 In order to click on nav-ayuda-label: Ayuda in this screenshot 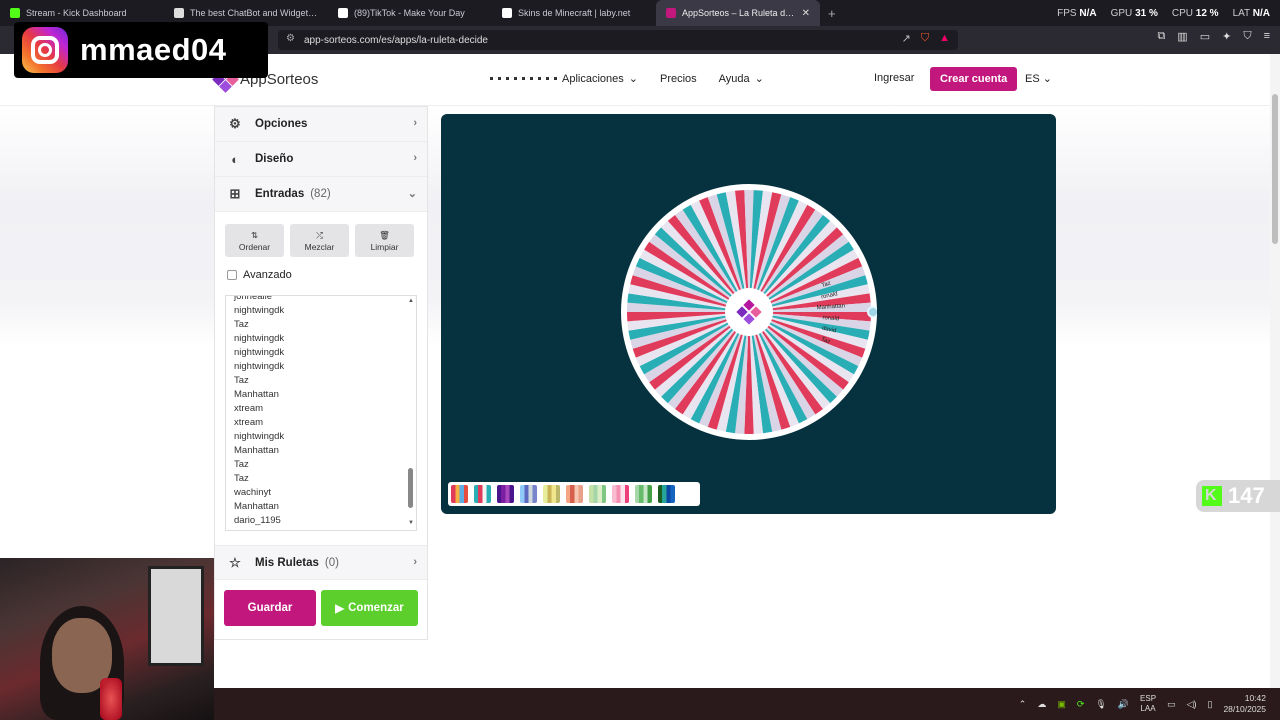, I will do `click(734, 78)`.